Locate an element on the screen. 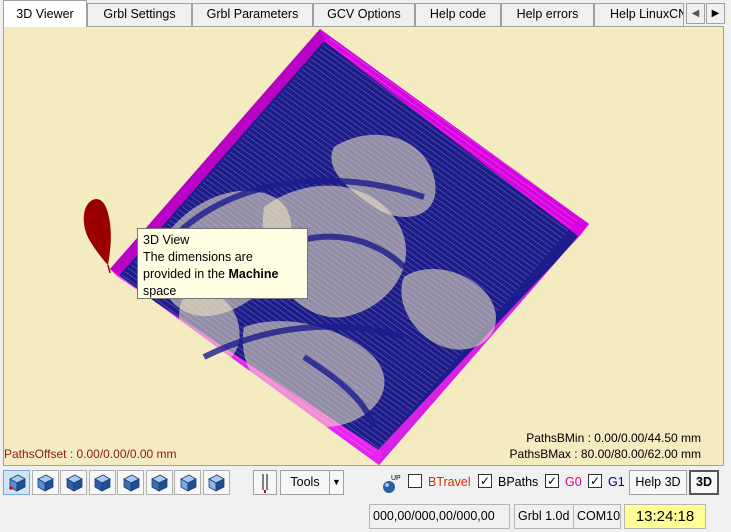 This screenshot has height=532, width=731. view-back-button is located at coordinates (102, 482).